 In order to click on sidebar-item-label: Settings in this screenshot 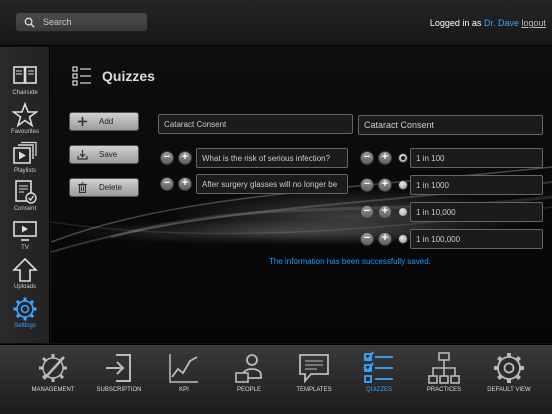, I will do `click(25, 326)`.